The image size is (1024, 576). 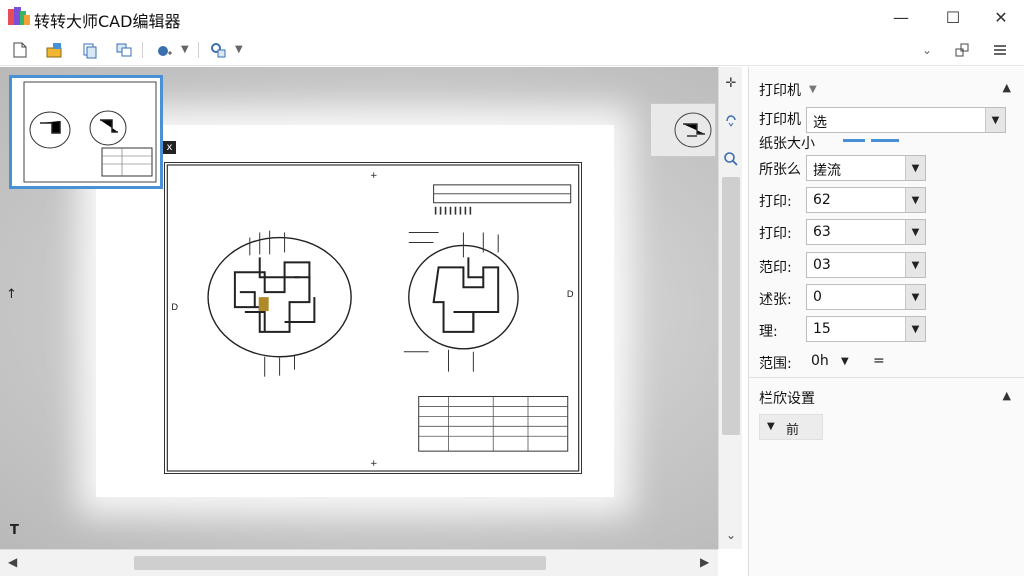 What do you see at coordinates (20, 50) in the screenshot?
I see `new-file-icon` at bounding box center [20, 50].